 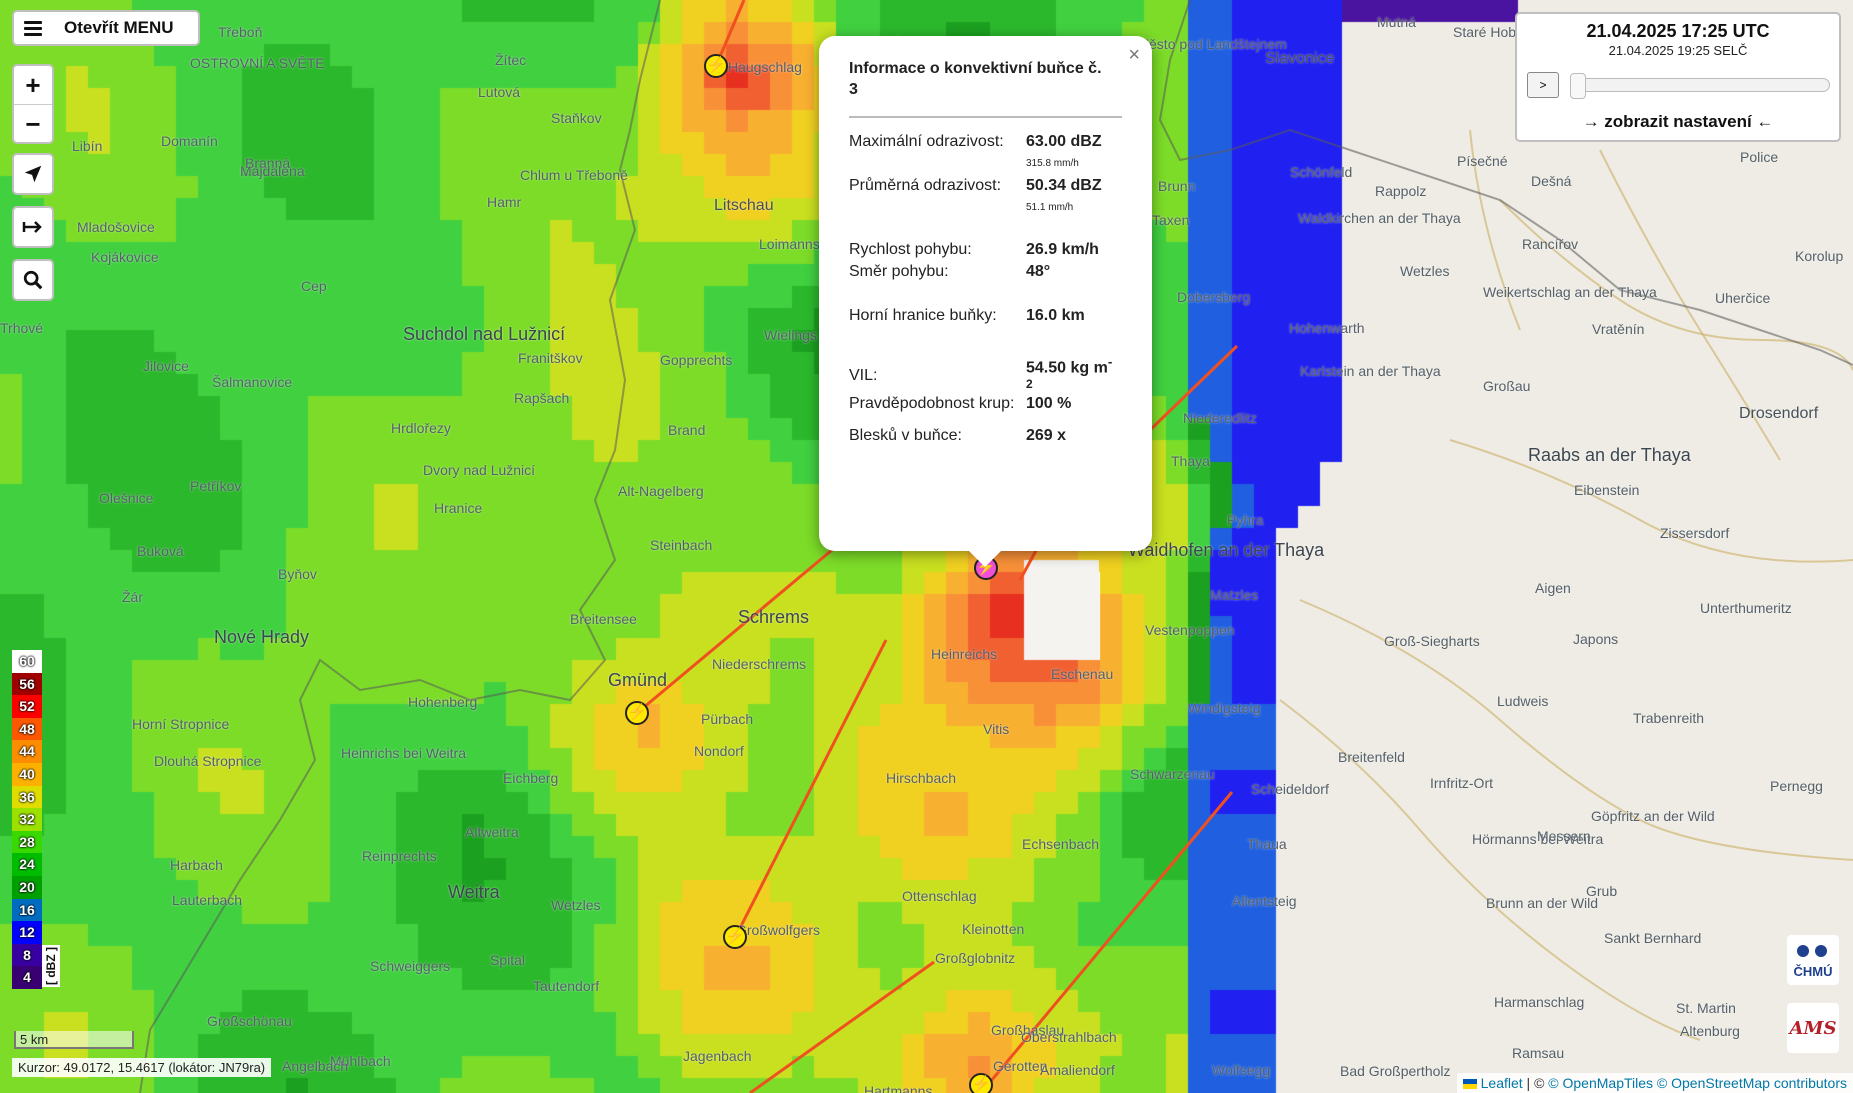 I want to click on zoom-out-button: −, so click(x=33, y=124).